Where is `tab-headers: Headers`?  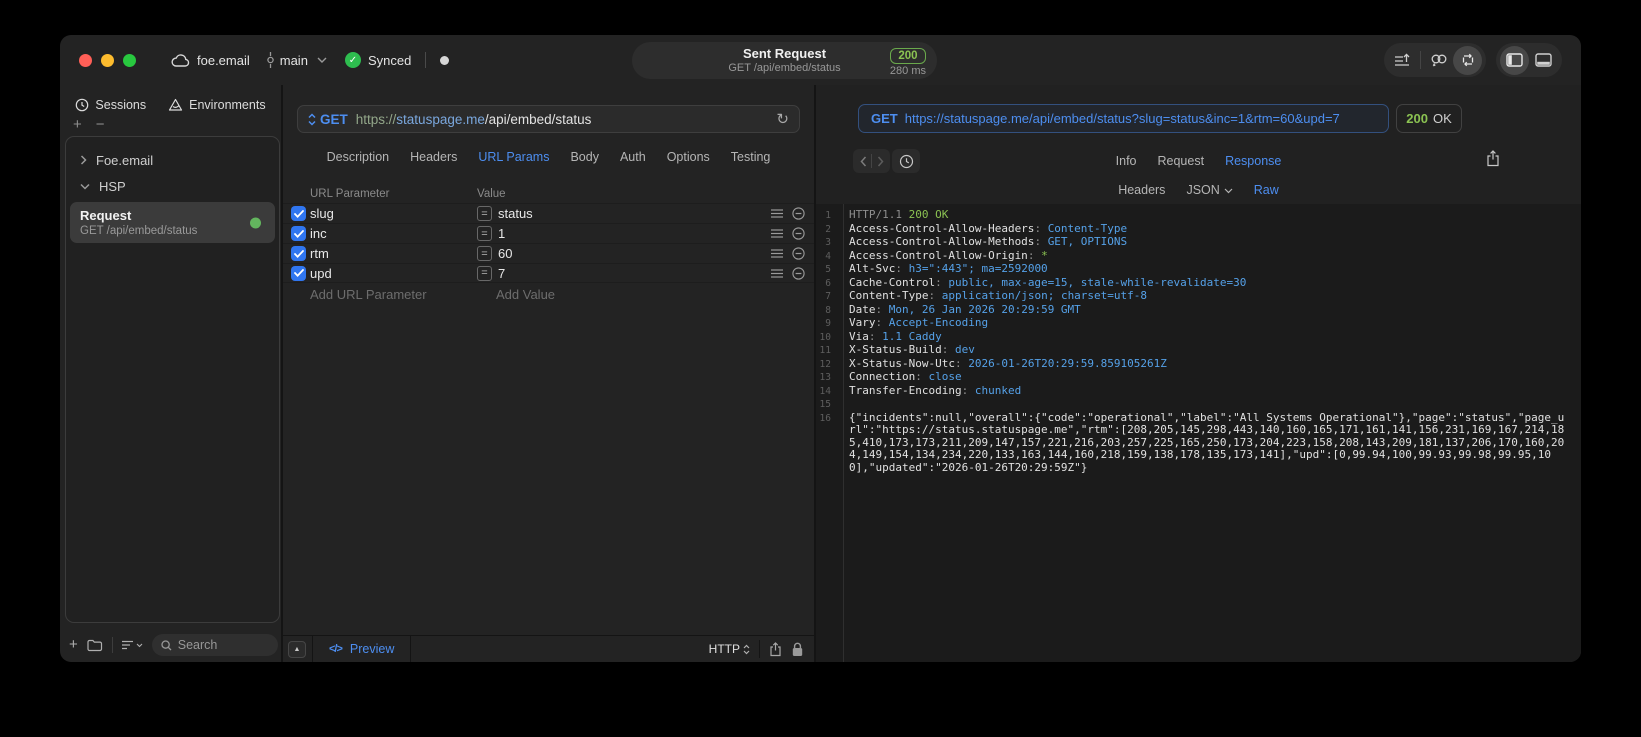 tab-headers: Headers is located at coordinates (433, 157).